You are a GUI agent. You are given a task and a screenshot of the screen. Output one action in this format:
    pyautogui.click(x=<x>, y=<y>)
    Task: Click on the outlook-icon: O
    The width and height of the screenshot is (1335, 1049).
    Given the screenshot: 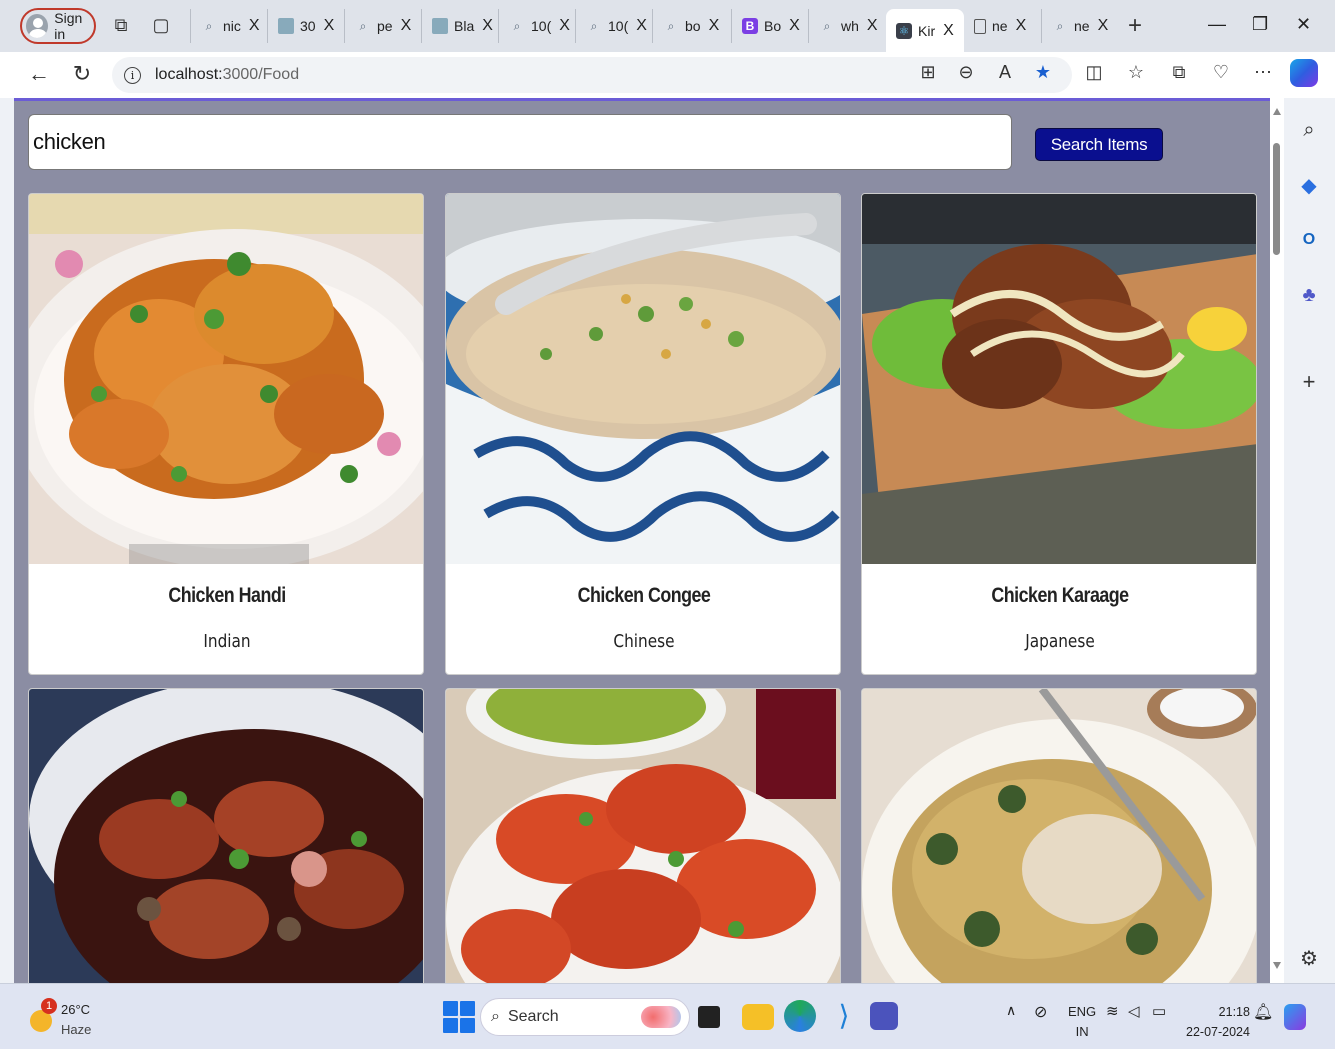 What is the action you would take?
    pyautogui.click(x=1309, y=240)
    